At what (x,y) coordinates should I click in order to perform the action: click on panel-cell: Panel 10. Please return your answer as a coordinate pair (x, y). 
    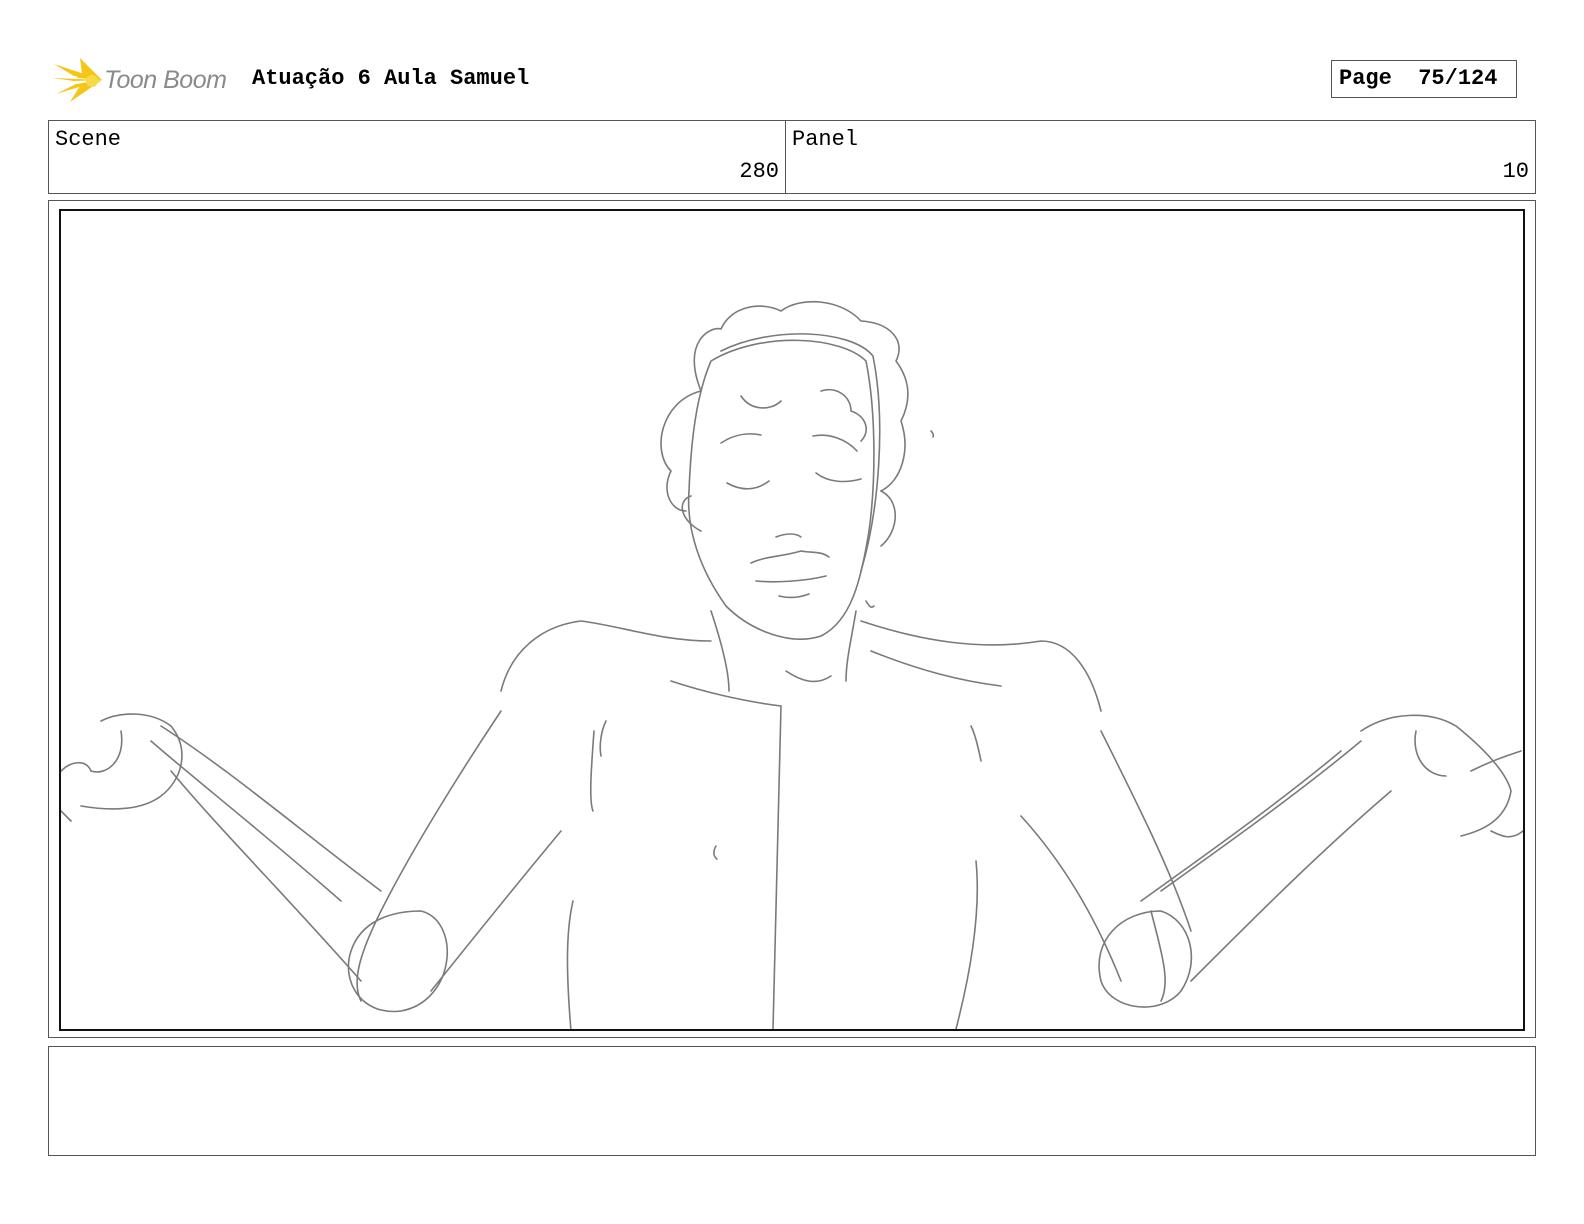
    Looking at the image, I should click on (1160, 157).